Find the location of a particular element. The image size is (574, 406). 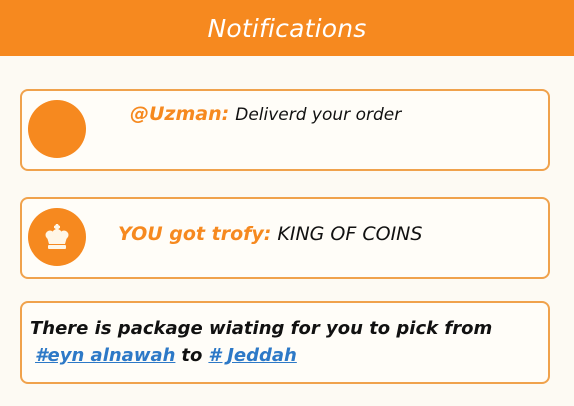

notification-text: YOU got trofy: KING OF COINS is located at coordinates (270, 234).